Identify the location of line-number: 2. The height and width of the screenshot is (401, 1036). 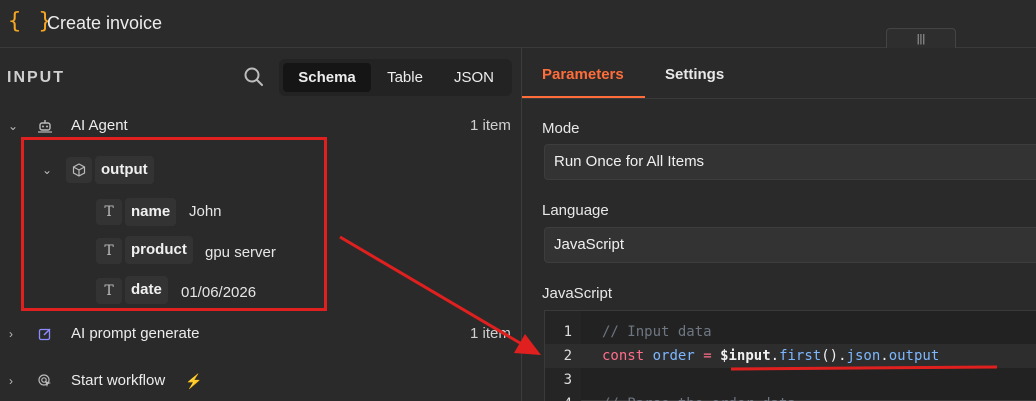
(567, 356).